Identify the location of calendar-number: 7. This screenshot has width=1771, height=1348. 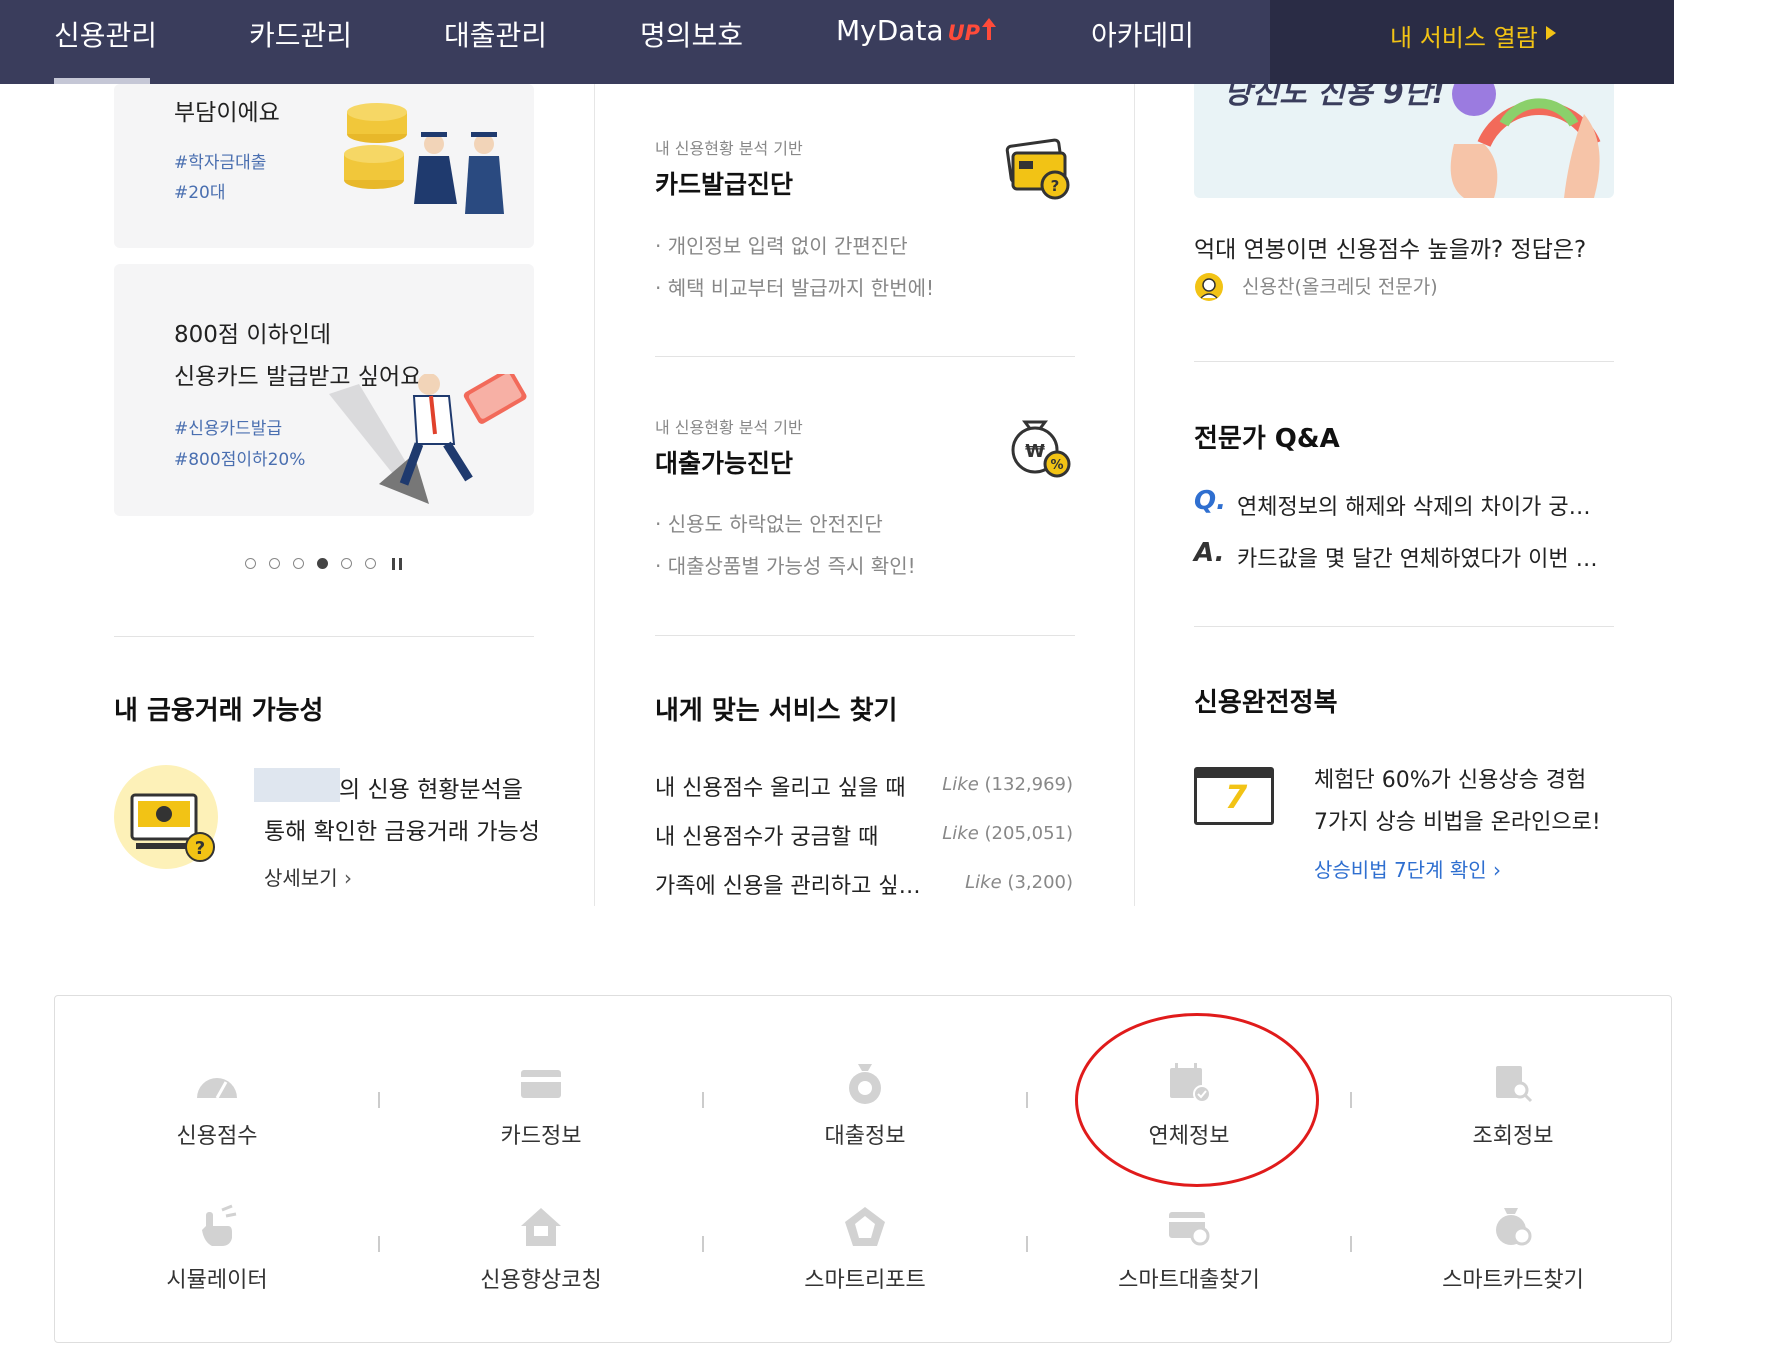
(1236, 797).